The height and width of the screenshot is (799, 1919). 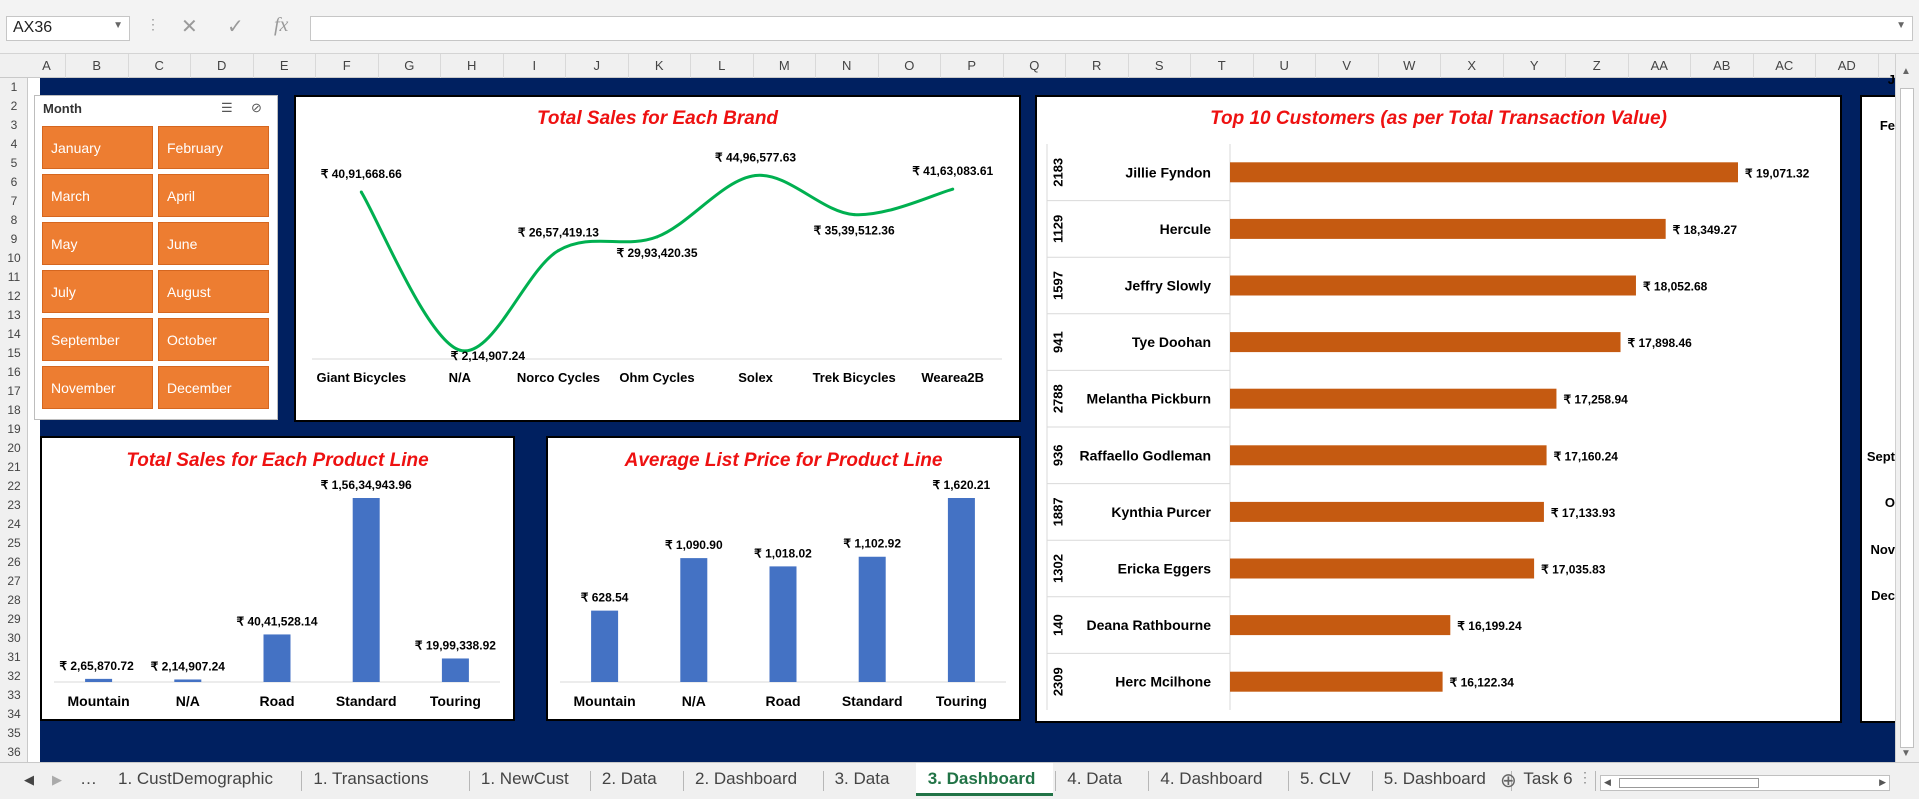 What do you see at coordinates (14, 144) in the screenshot?
I see `row-header: 4` at bounding box center [14, 144].